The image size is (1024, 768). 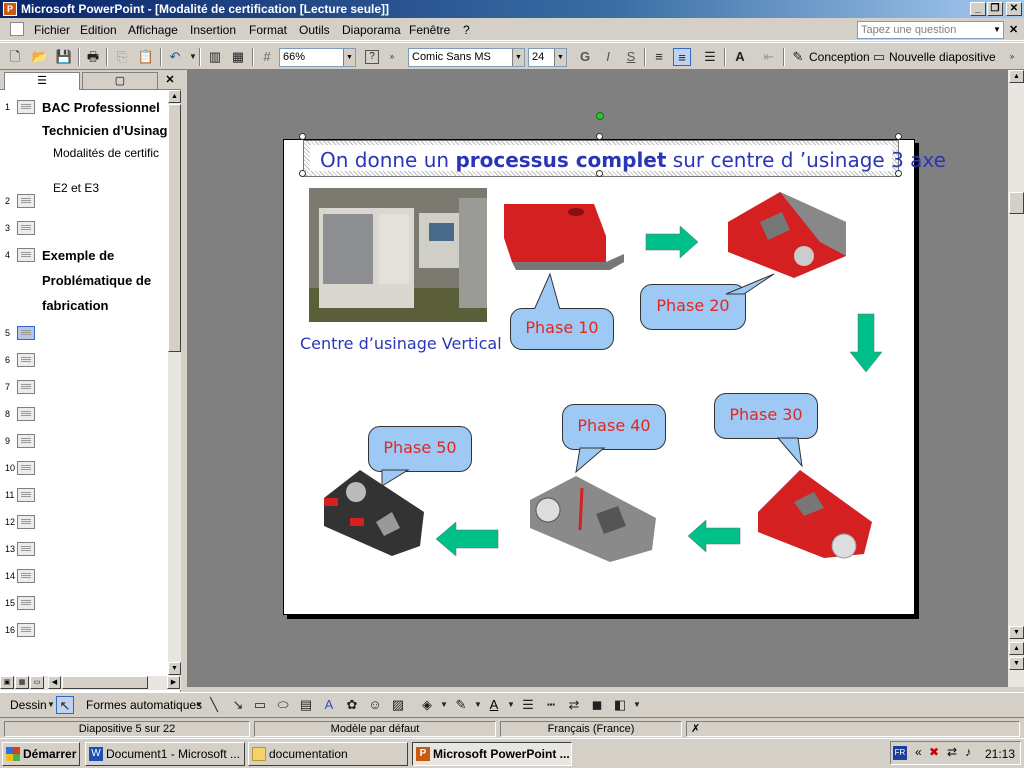 What do you see at coordinates (900, 753) in the screenshot?
I see `language-indicator: FR` at bounding box center [900, 753].